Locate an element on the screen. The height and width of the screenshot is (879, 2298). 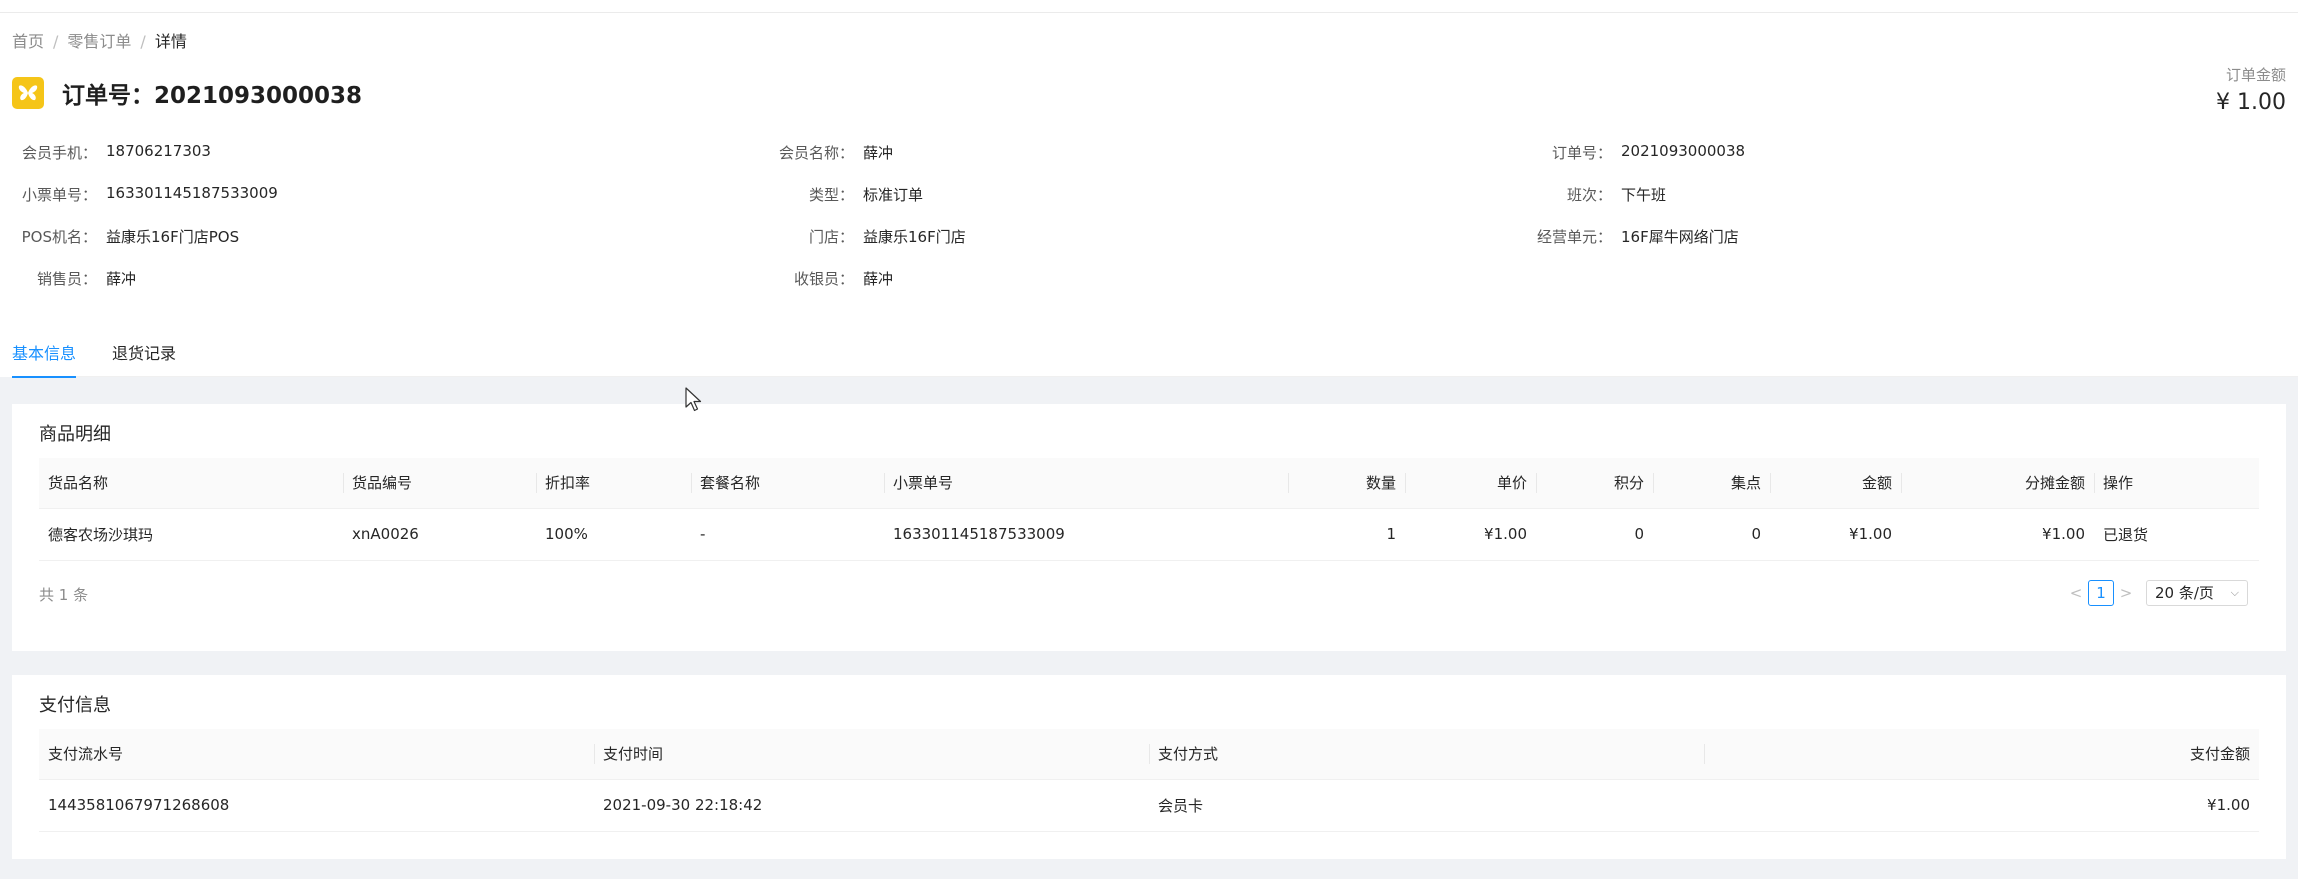
breadcrumb-list: 零售订单 is located at coordinates (99, 41).